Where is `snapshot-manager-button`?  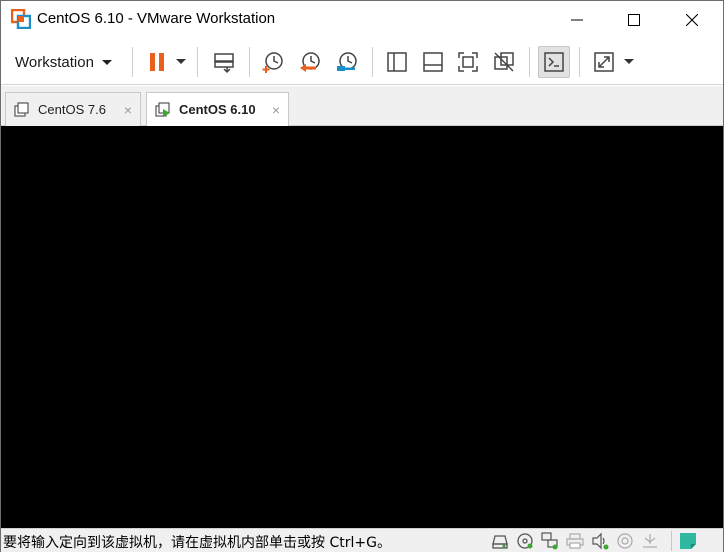
snapshot-manager-button is located at coordinates (347, 62).